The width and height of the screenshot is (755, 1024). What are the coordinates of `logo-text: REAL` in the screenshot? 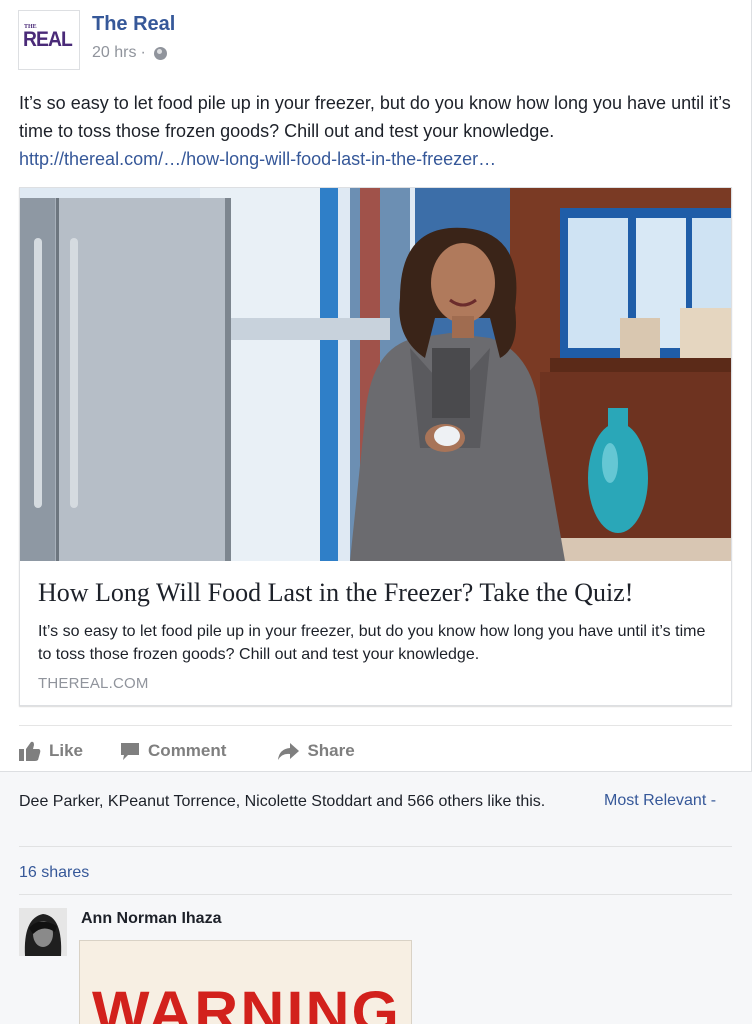 It's located at (48, 39).